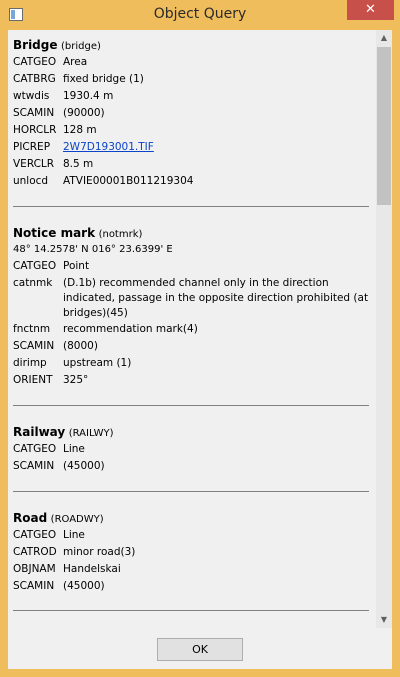  What do you see at coordinates (93, 249) in the screenshot?
I see `position-coordinates: 48° 14.2578' N 016° 23.6399' E` at bounding box center [93, 249].